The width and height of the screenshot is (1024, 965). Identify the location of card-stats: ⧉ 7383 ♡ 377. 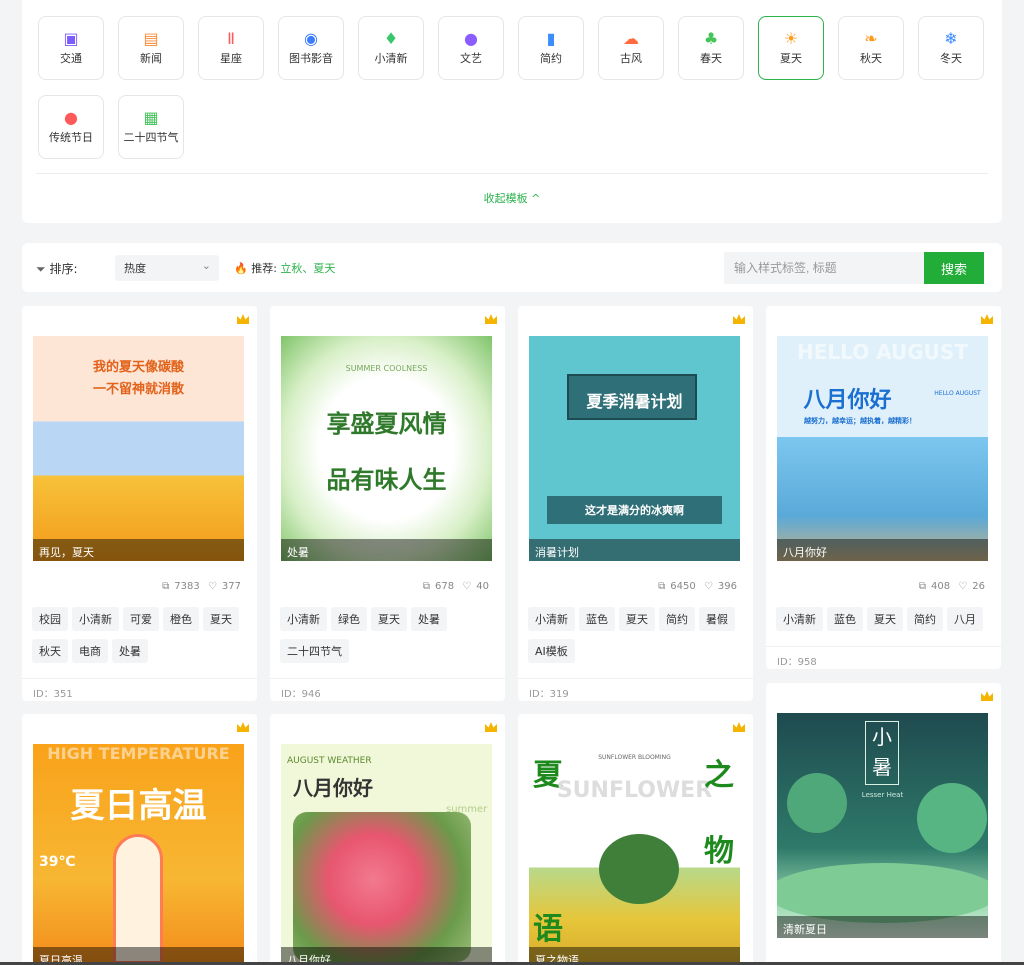
(201, 586).